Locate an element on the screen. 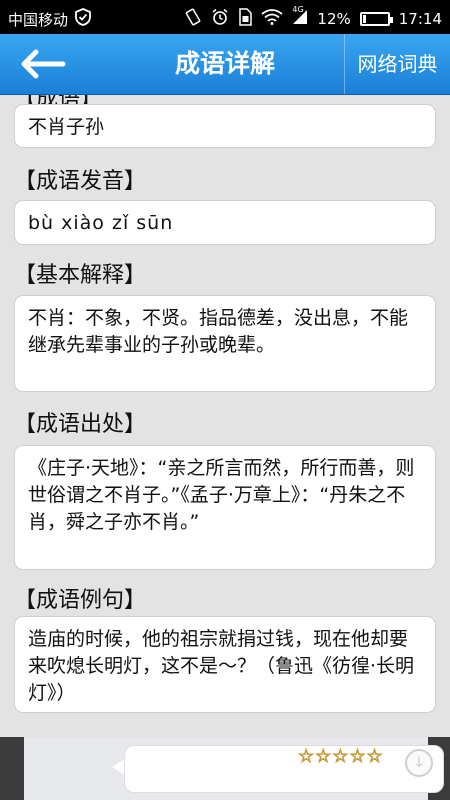 The width and height of the screenshot is (450, 800). battery-percent: 12% is located at coordinates (334, 19).